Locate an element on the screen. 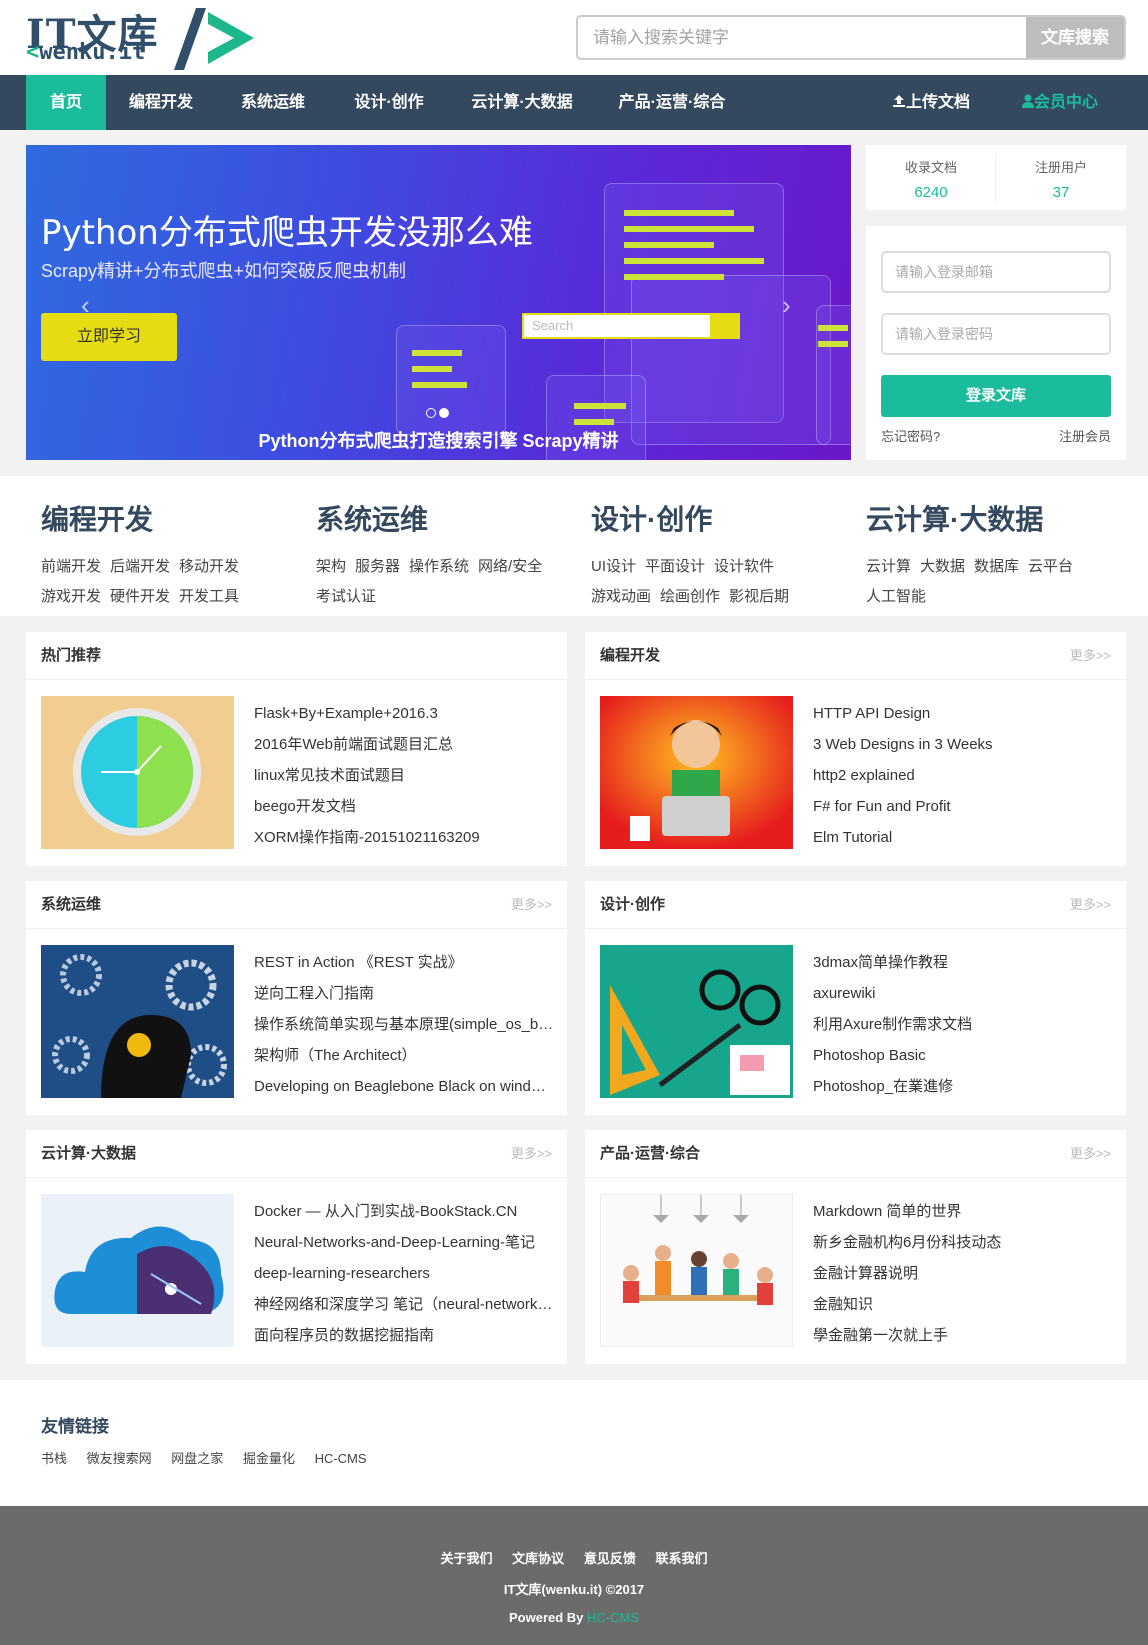 The width and height of the screenshot is (1148, 1645). list-item: 面向程序员的数据挖掘指南 is located at coordinates (404, 1335).